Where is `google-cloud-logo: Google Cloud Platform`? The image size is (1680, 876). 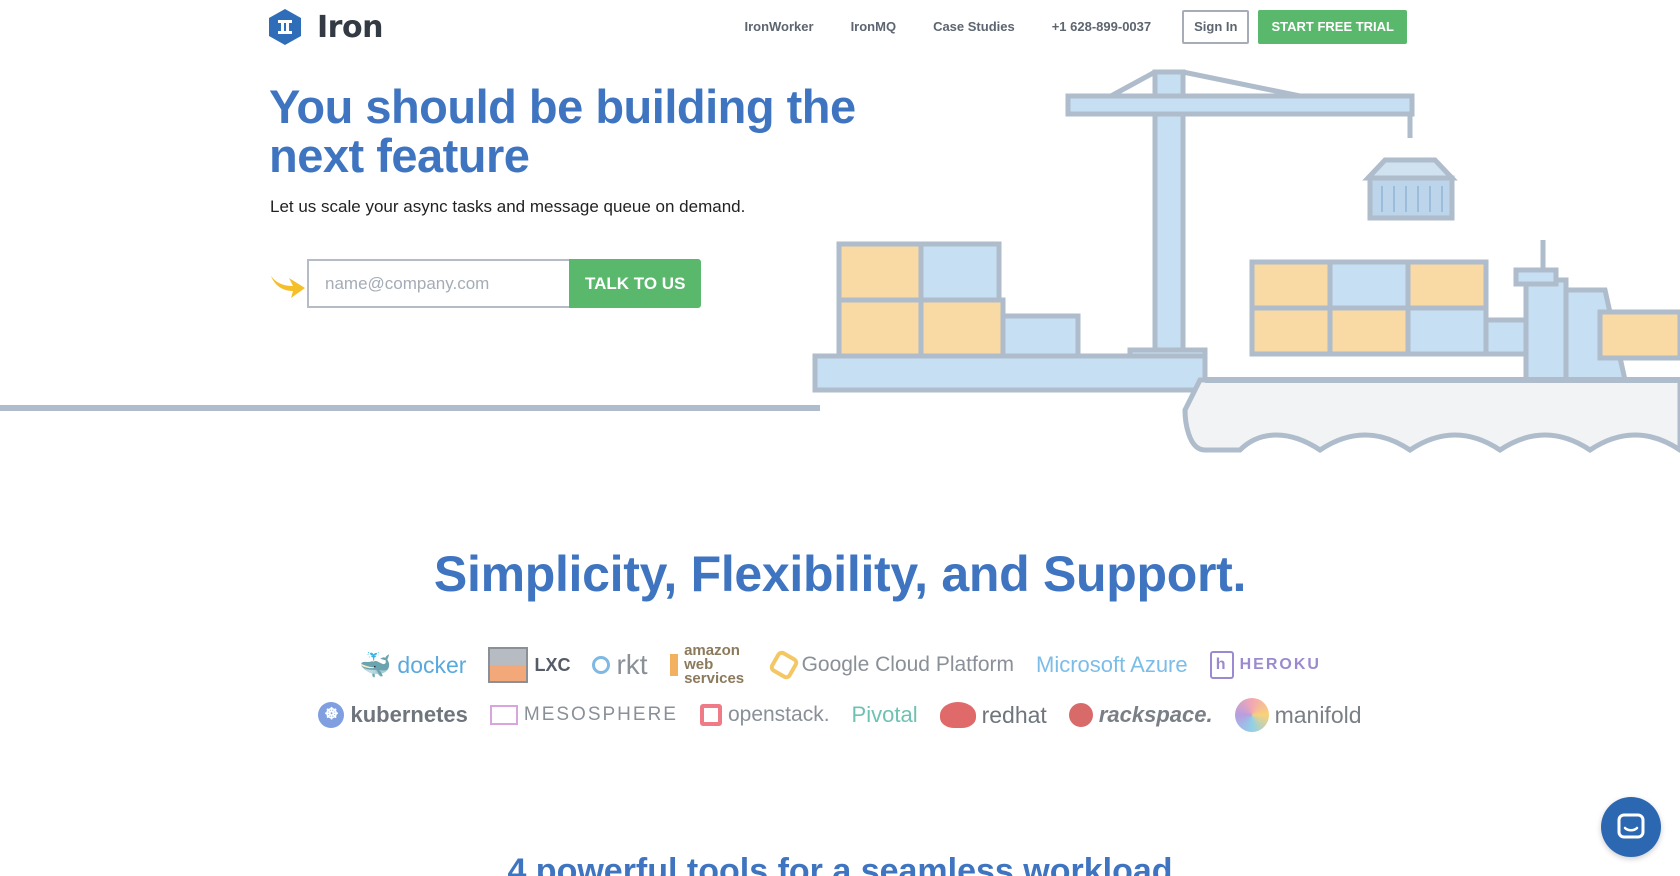 google-cloud-logo: Google Cloud Platform is located at coordinates (891, 665).